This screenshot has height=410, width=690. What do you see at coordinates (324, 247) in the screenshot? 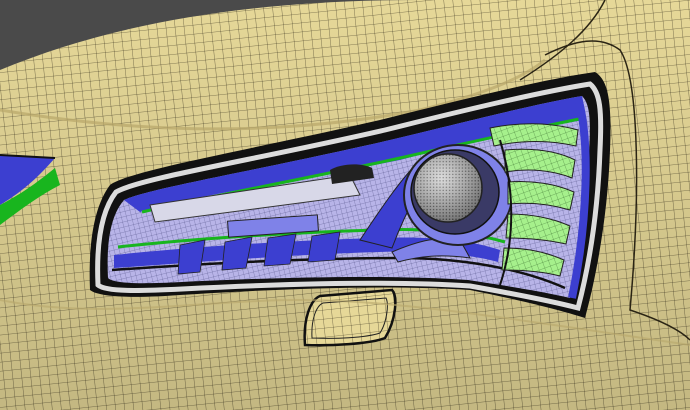
I see `fin` at bounding box center [324, 247].